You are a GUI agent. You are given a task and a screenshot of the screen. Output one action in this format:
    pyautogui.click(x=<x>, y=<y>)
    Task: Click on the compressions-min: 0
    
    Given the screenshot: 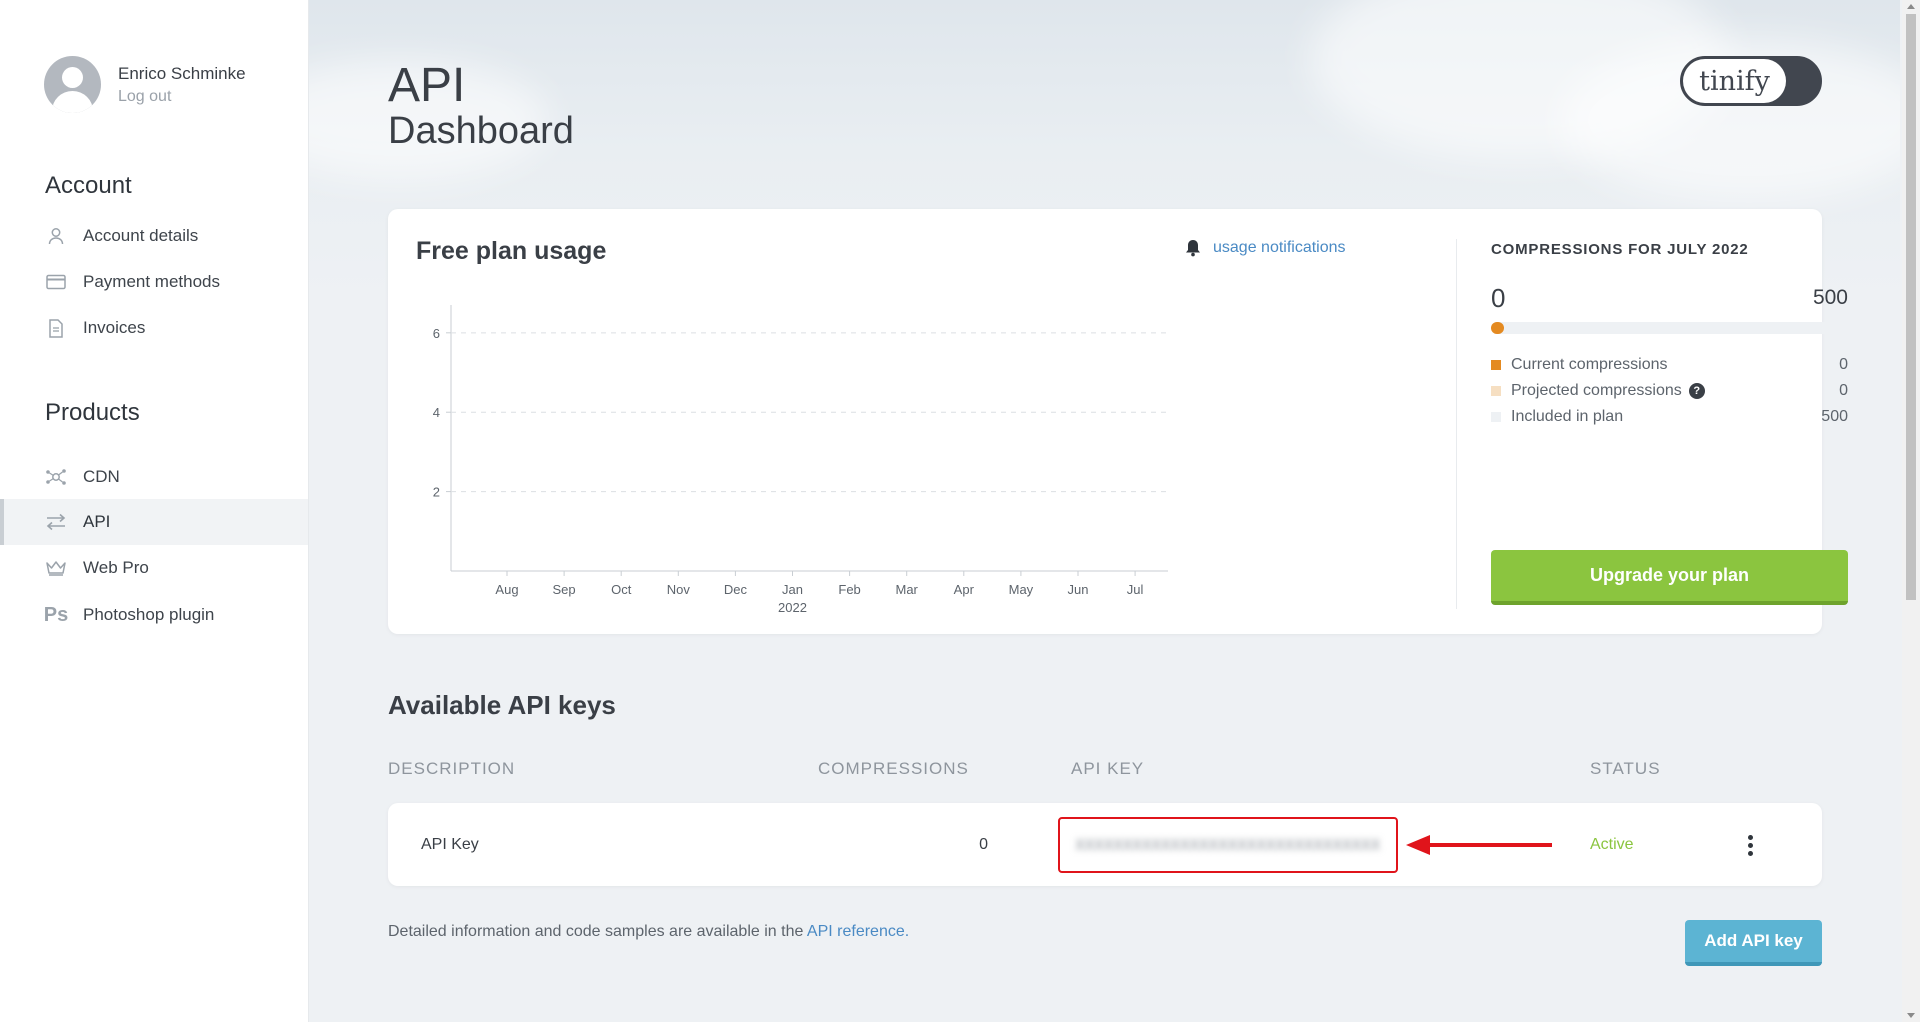 What is the action you would take?
    pyautogui.click(x=1498, y=298)
    